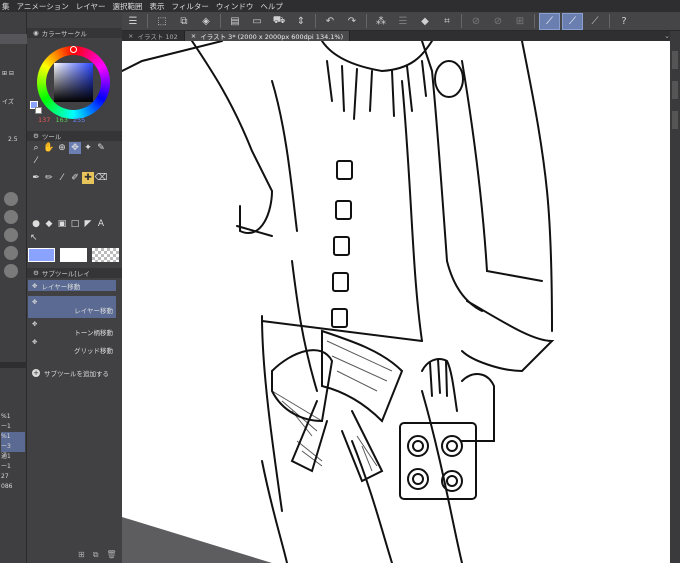 Image resolution: width=680 pixels, height=563 pixels. What do you see at coordinates (162, 21) in the screenshot?
I see `transform-icon: ⬚` at bounding box center [162, 21].